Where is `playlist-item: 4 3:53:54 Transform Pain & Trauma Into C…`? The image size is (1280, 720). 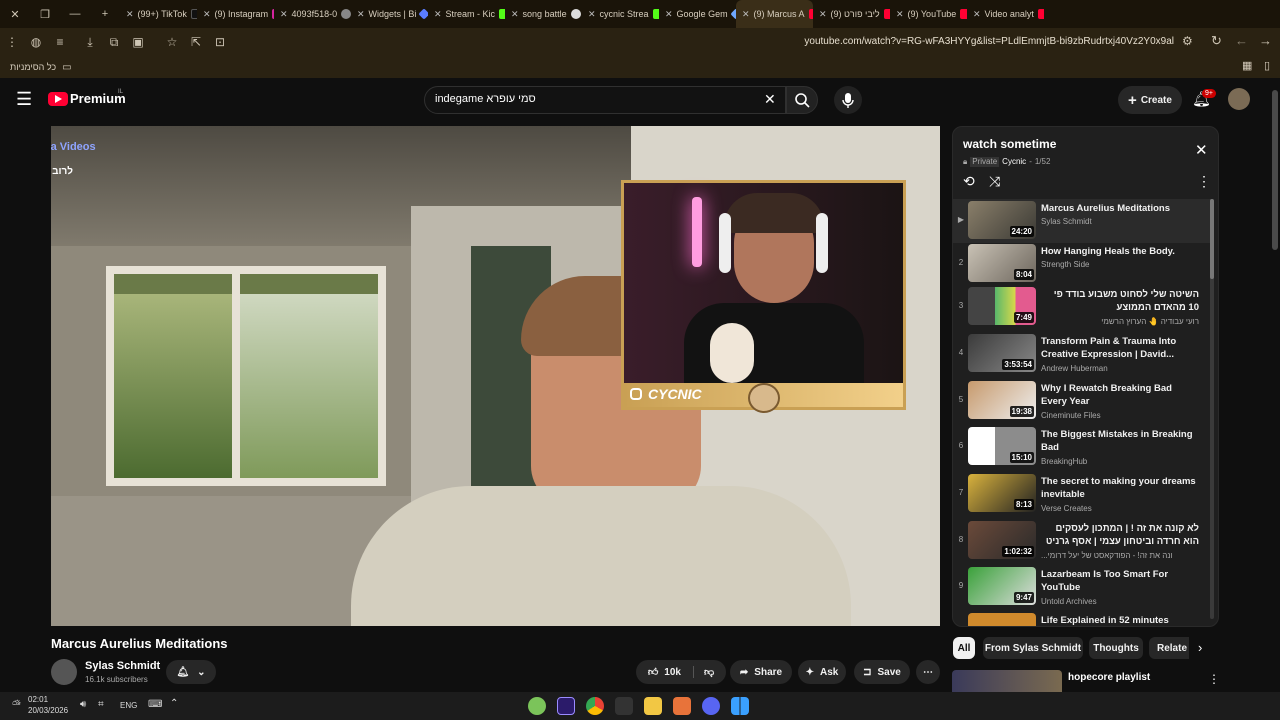 playlist-item: 4 3:53:54 Transform Pain & Trauma Into C… is located at coordinates (1082, 354).